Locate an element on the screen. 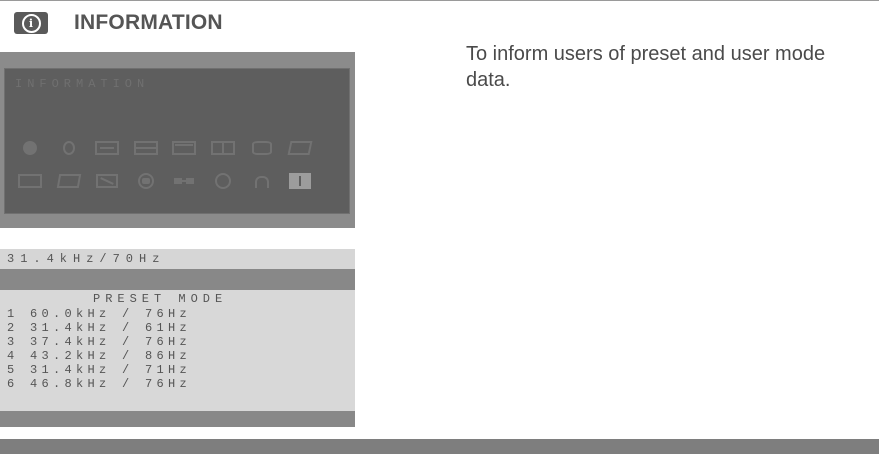 The image size is (879, 454). h-size-icon is located at coordinates (146, 148).